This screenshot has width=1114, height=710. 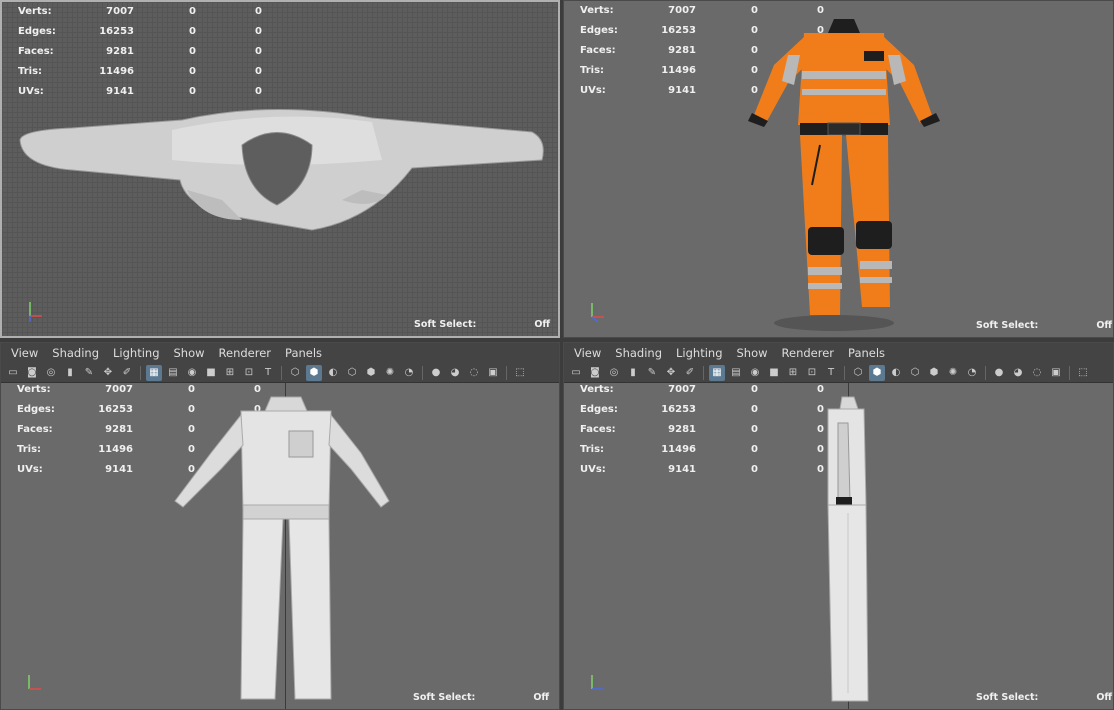 I want to click on suit-front-view-mesh, so click(x=286, y=550).